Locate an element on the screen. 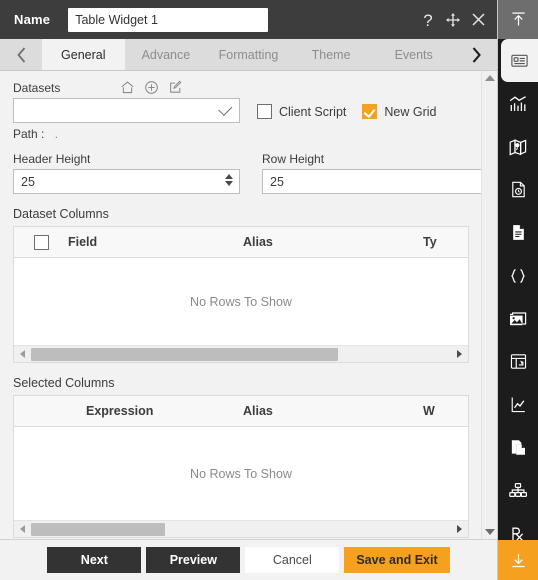 The width and height of the screenshot is (538, 580). selected-hscroll-thumb is located at coordinates (98, 529).